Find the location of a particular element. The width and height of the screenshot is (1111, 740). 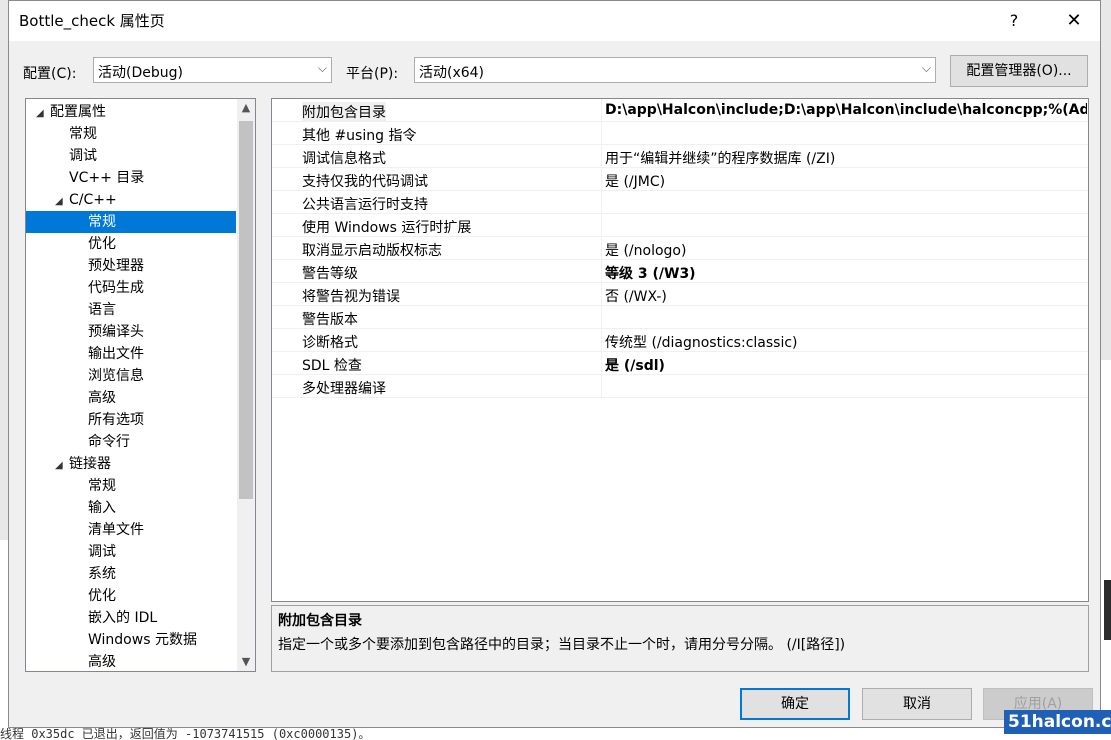

tree-item-label: 代码生成 is located at coordinates (116, 288).